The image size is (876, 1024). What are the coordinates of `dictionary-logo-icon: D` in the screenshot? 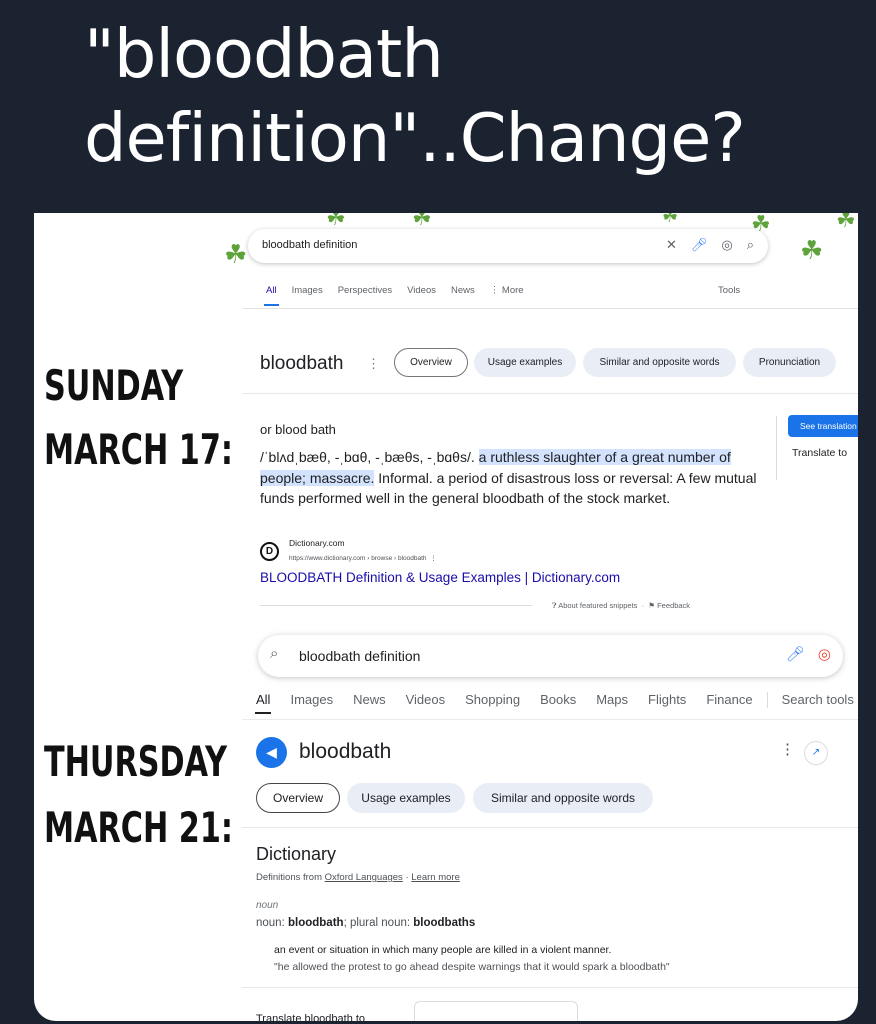 It's located at (269, 551).